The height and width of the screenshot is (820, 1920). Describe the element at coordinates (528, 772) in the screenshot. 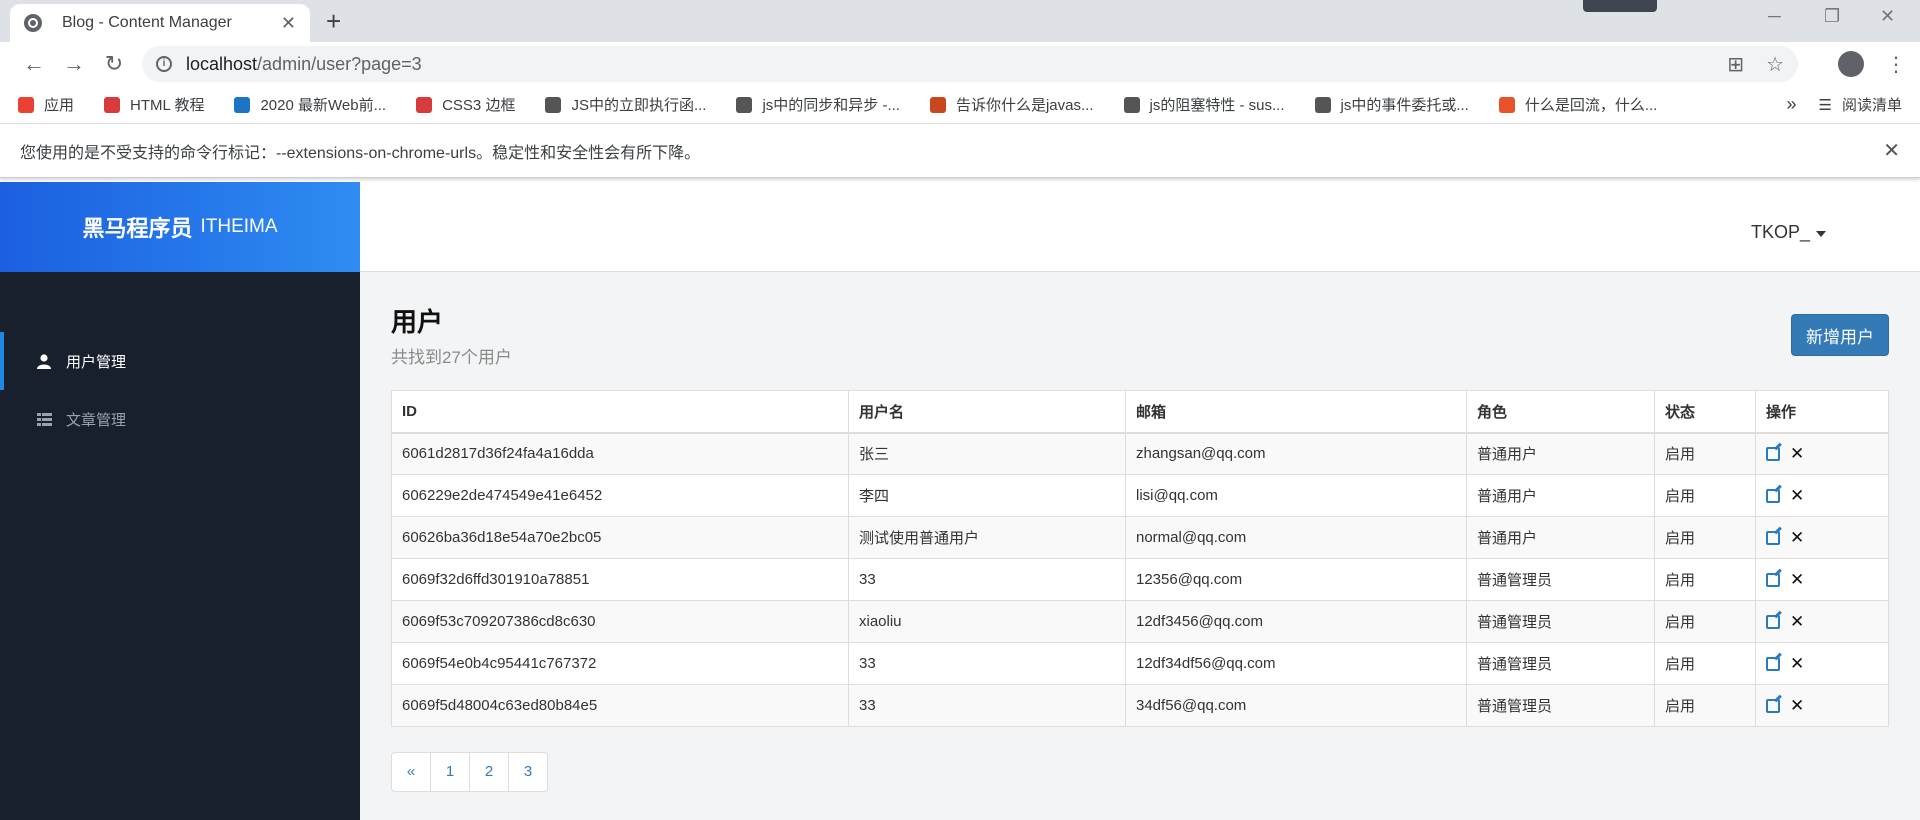

I see `pagination-page: 3` at that location.